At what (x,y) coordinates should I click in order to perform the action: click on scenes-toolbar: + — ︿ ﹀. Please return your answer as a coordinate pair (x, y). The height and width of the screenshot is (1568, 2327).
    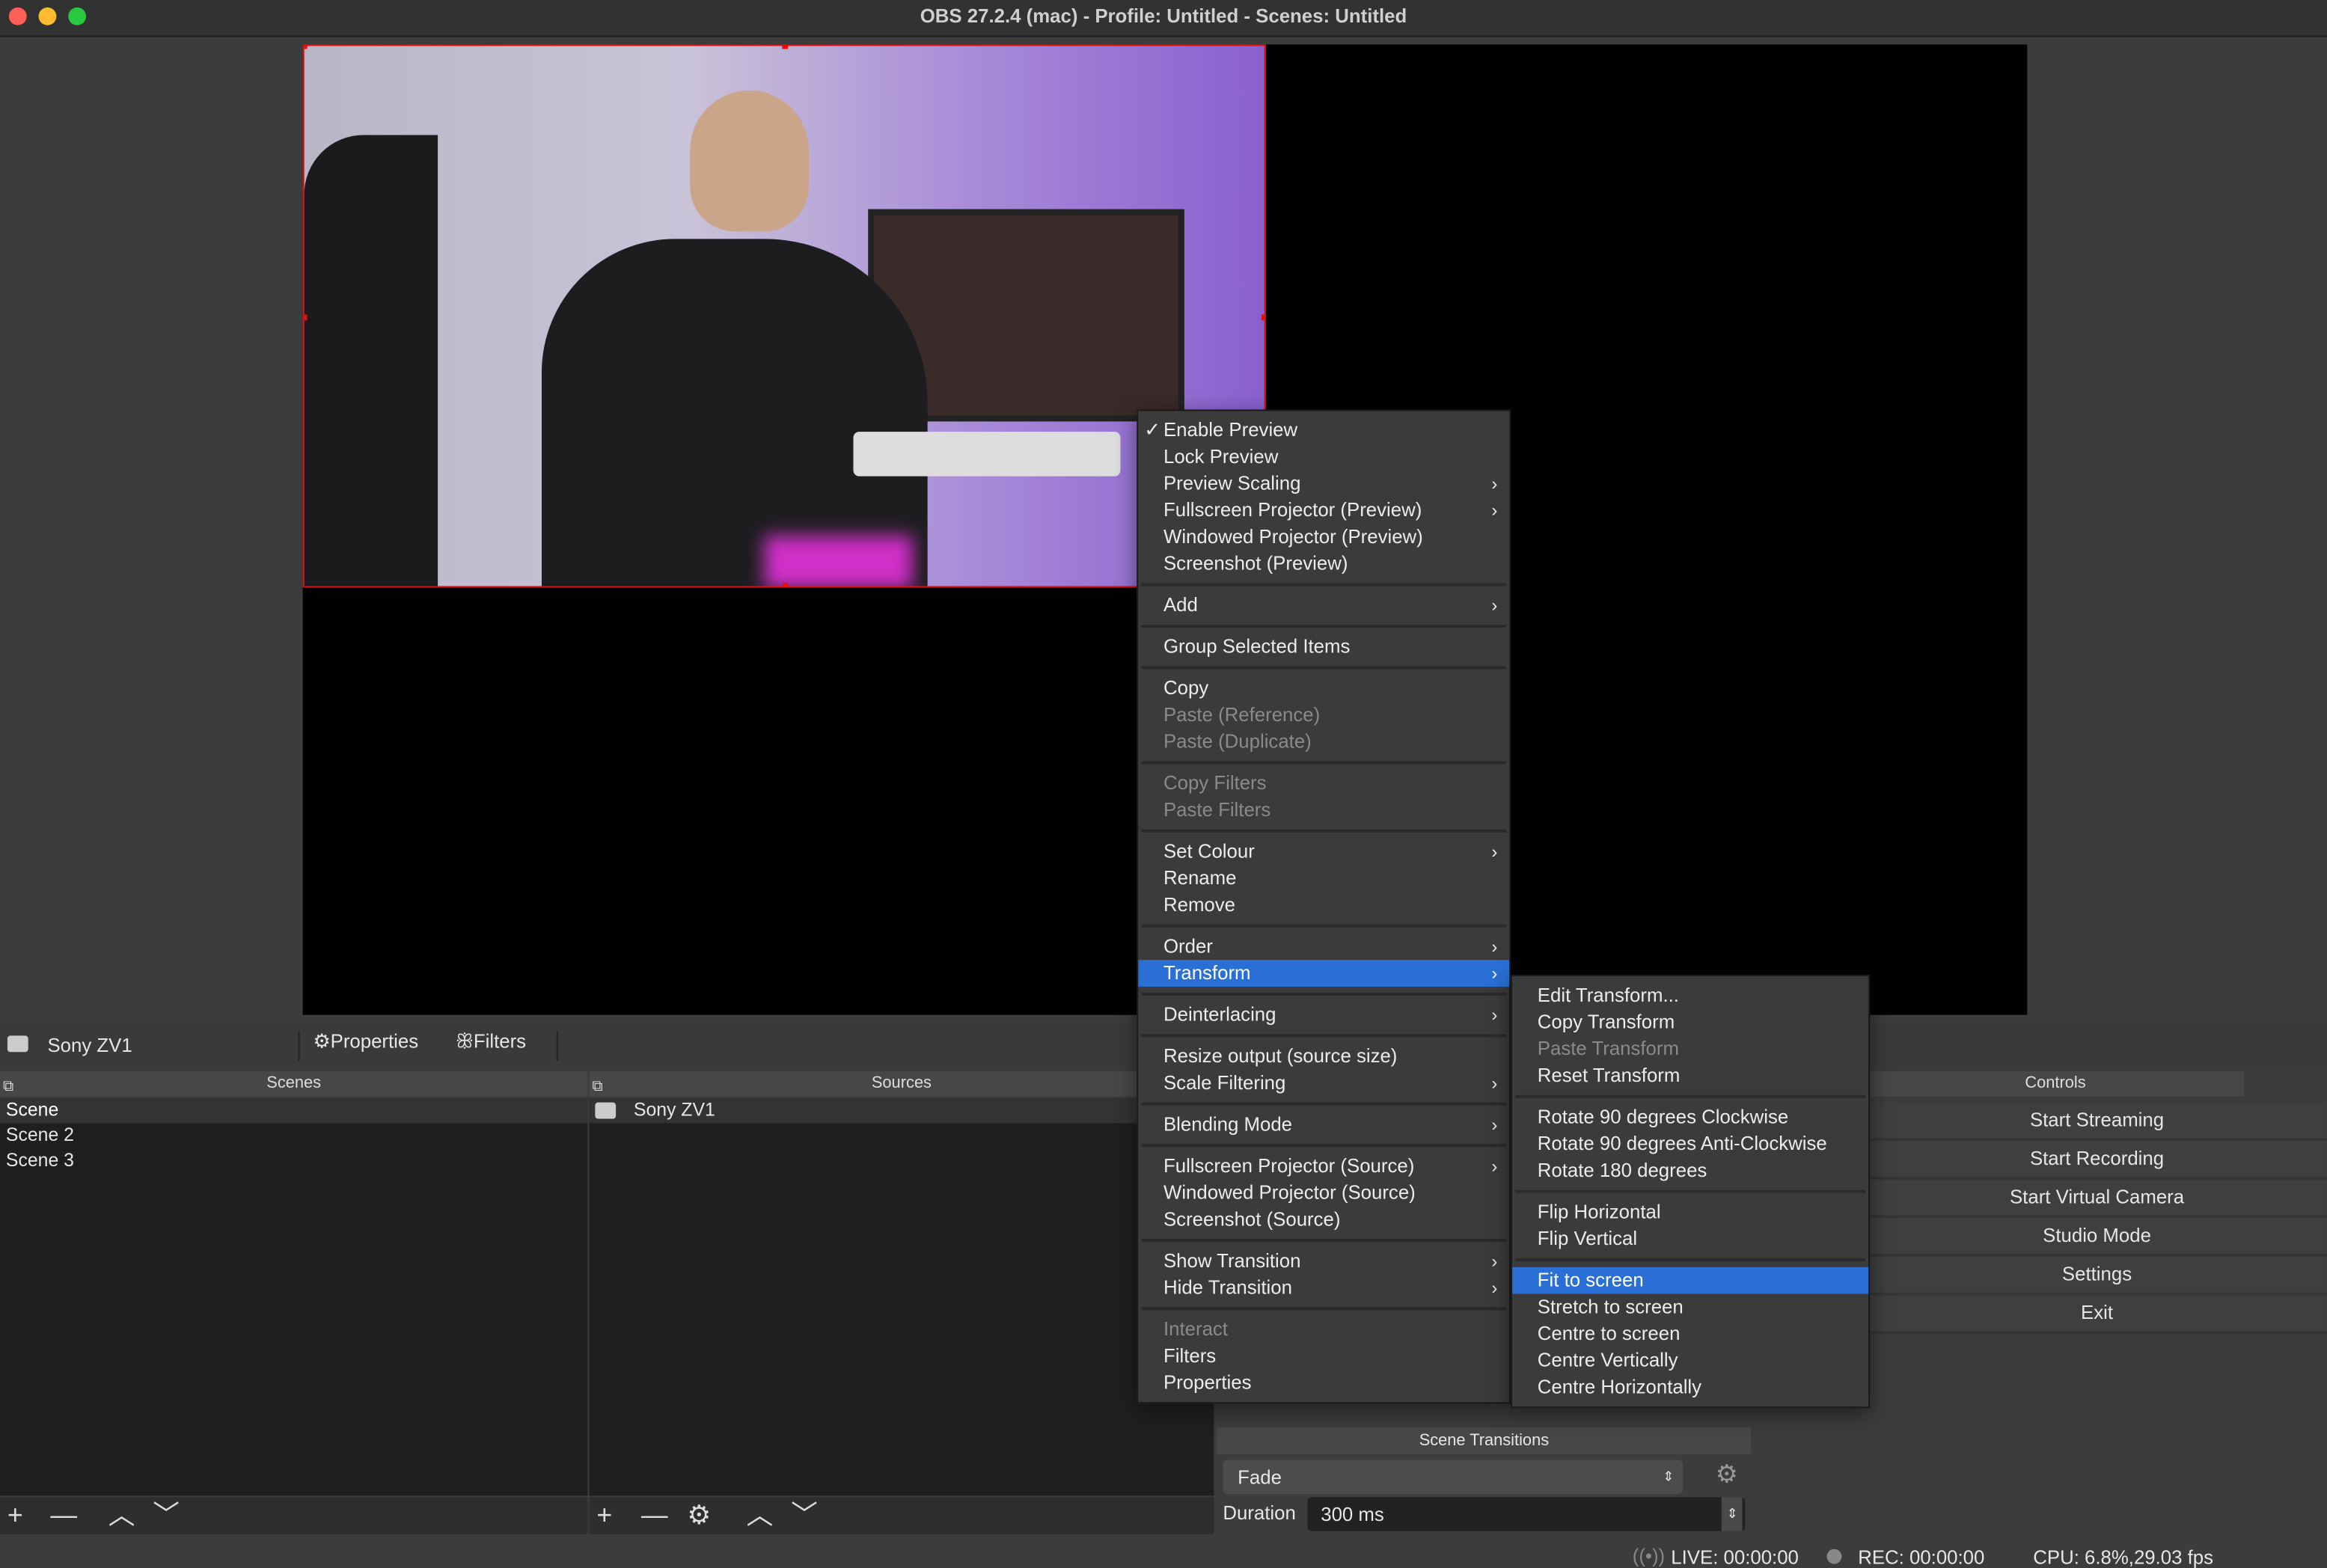
    Looking at the image, I should click on (294, 1516).